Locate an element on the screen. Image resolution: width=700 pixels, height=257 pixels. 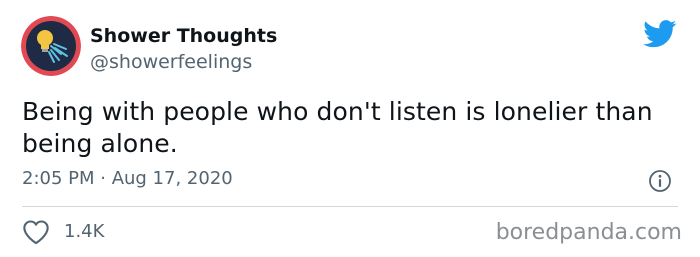
info-icon is located at coordinates (660, 181).